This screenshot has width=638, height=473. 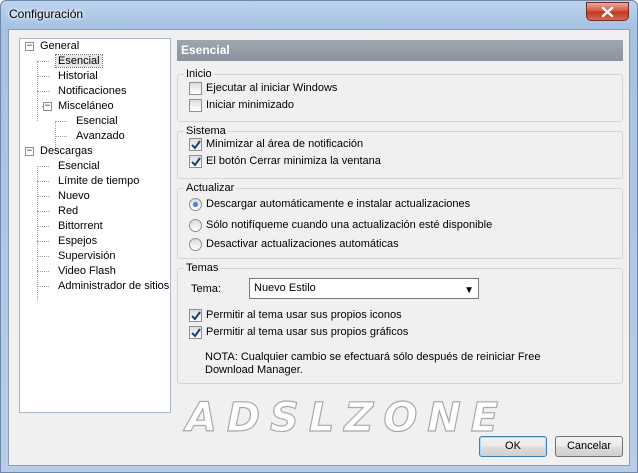 What do you see at coordinates (59, 46) in the screenshot?
I see `tree-item-general: General` at bounding box center [59, 46].